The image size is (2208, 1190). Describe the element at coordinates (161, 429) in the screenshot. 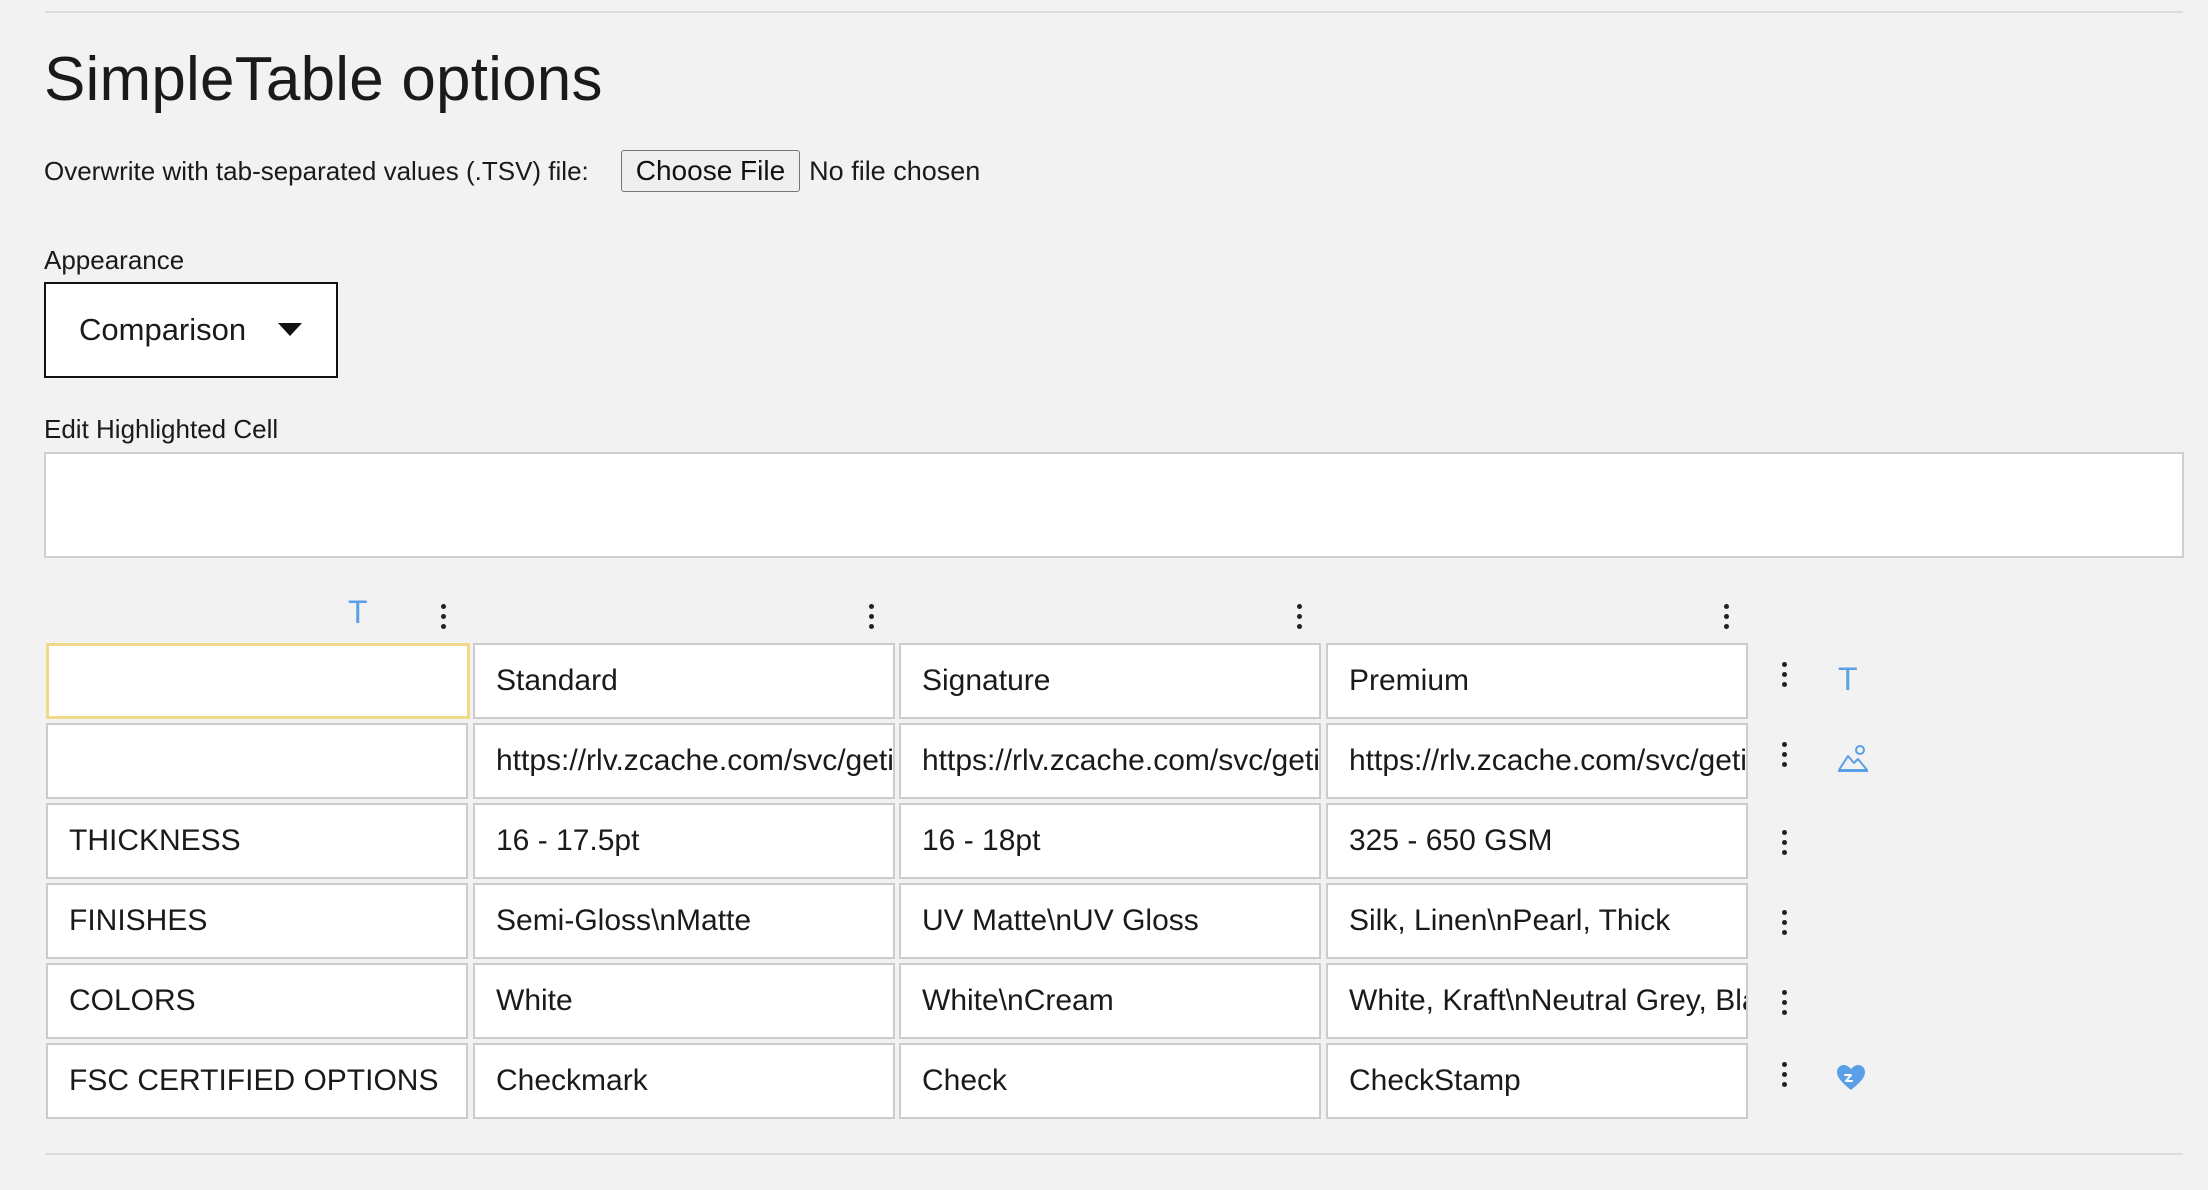

I see `edit-highlighted-cell-label: Edit Highlighted Cell` at that location.